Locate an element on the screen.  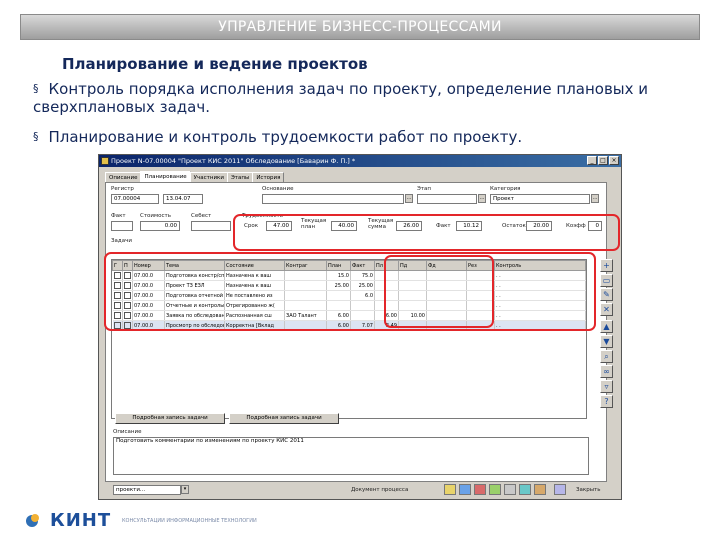
slide-heading: Планирование и ведение проектов is located at coordinates (215, 64).